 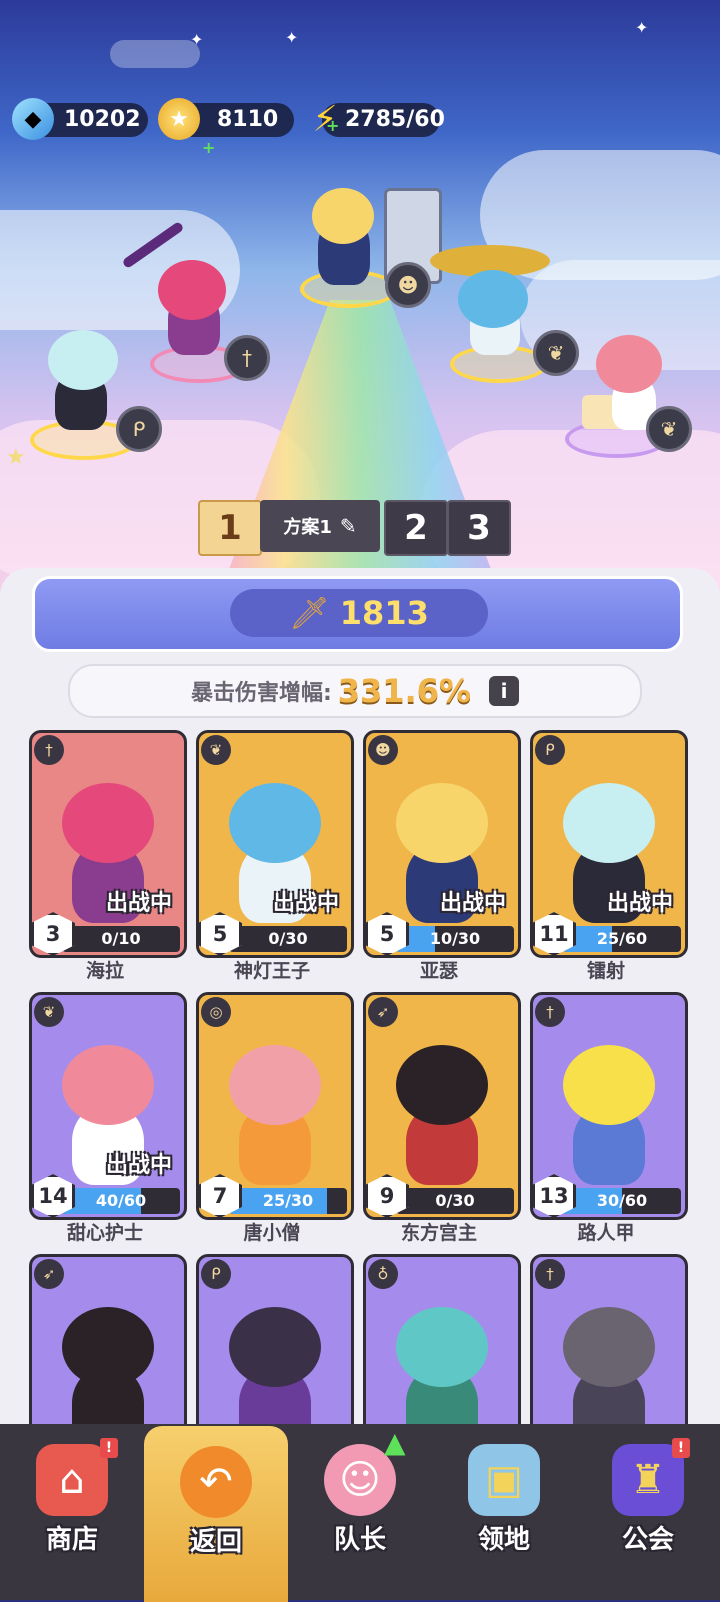 I want to click on plan-name: 方案1 ✎, so click(x=320, y=526).